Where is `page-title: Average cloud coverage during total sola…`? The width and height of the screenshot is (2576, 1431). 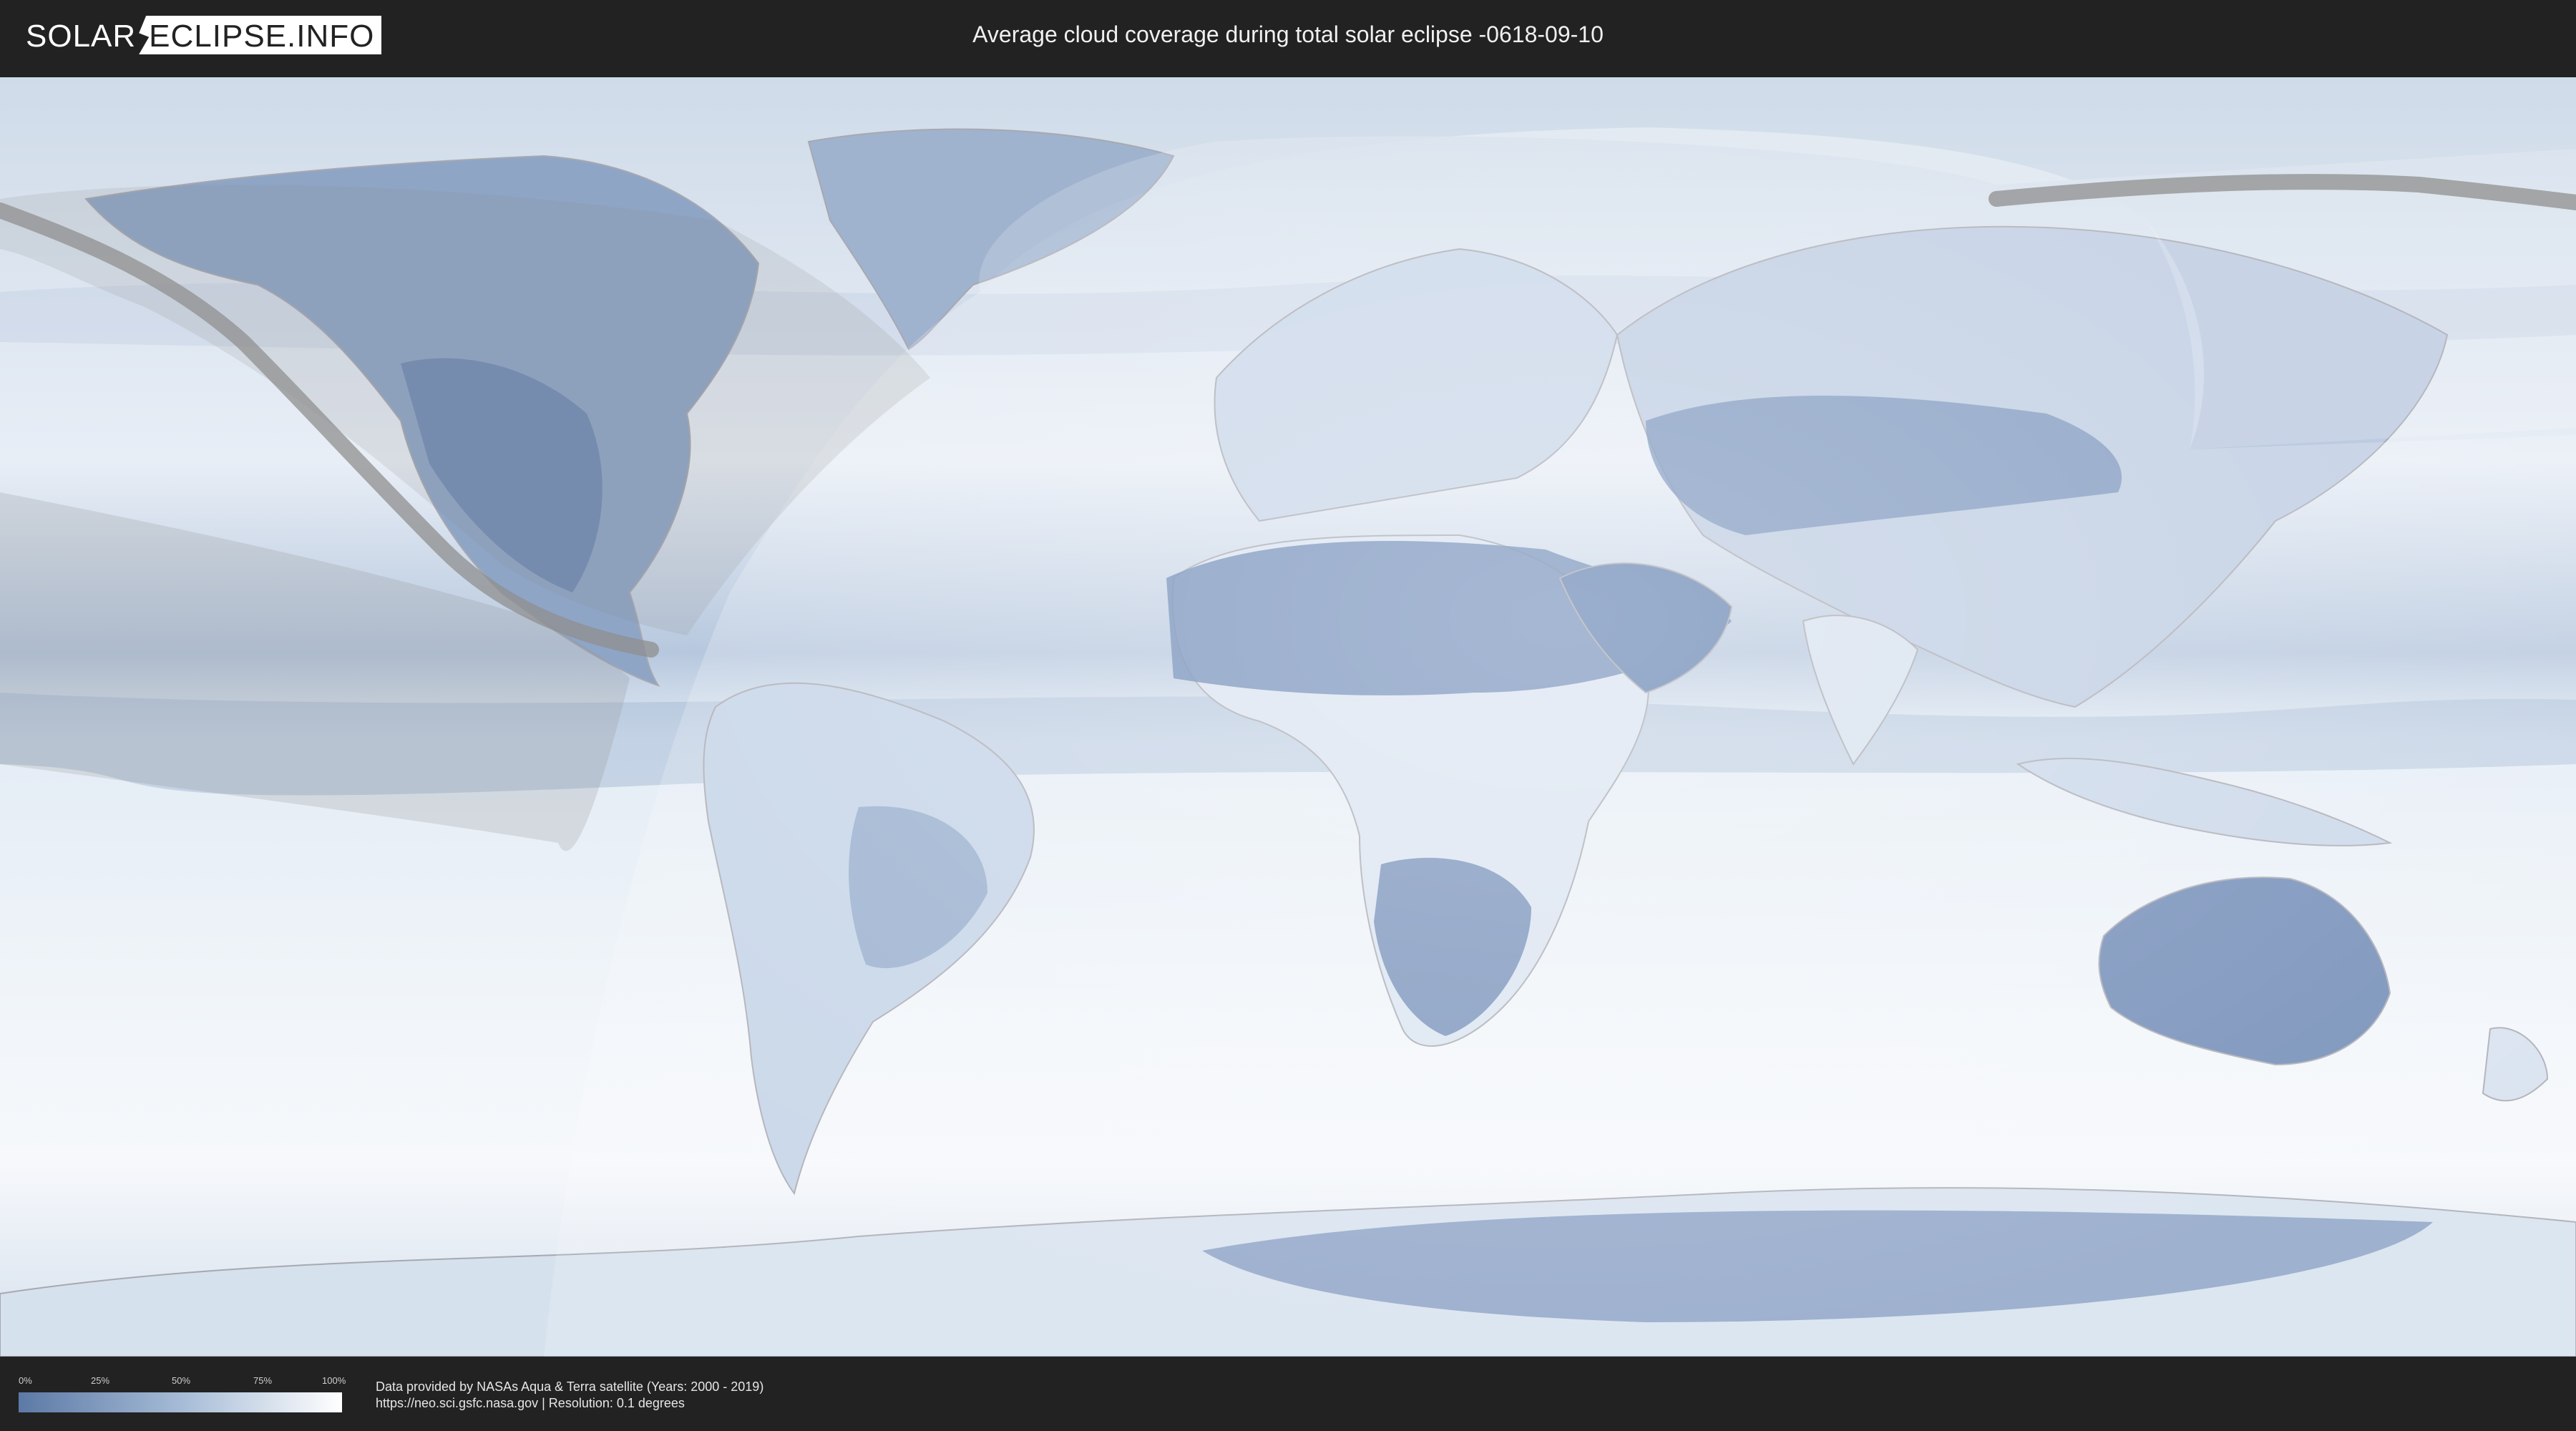
page-title: Average cloud coverage during total sola… is located at coordinates (1288, 34).